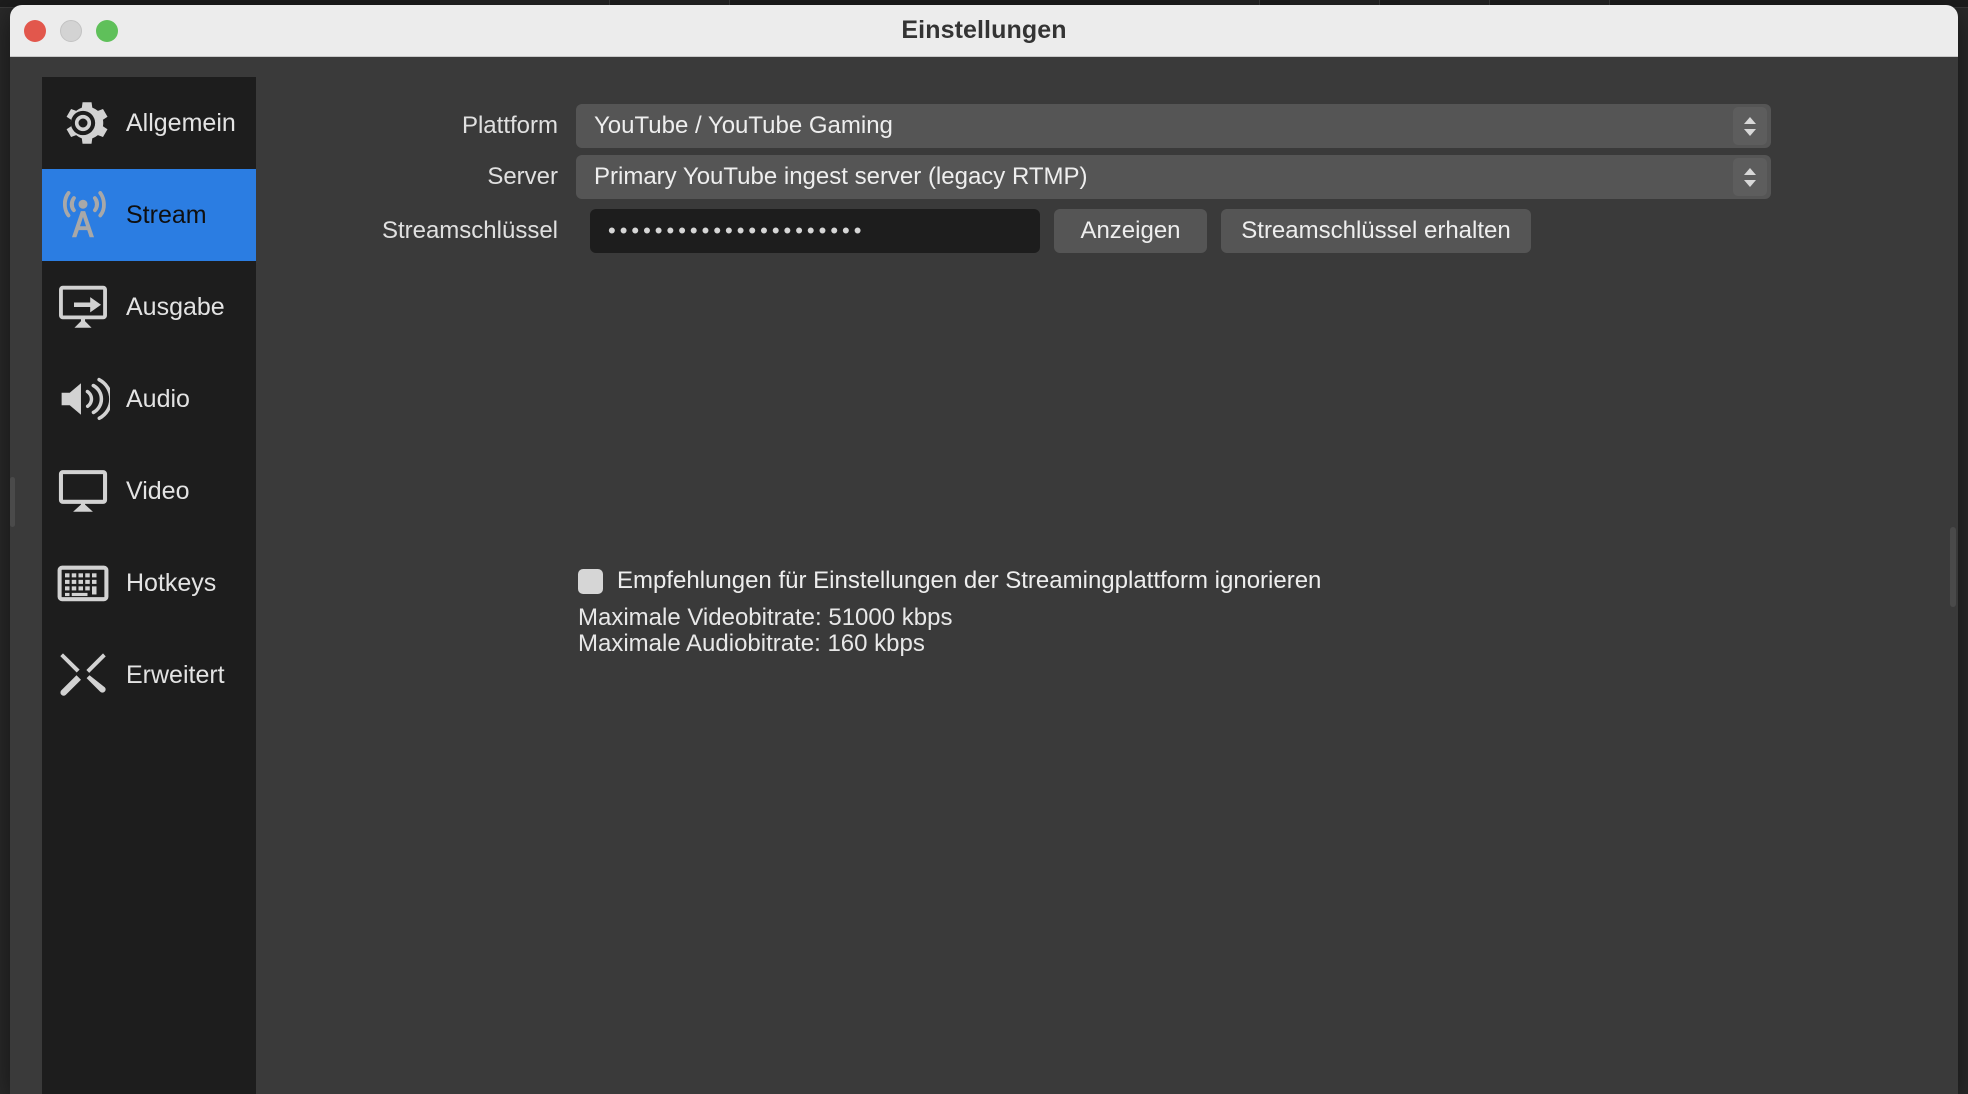 The image size is (1968, 1094). I want to click on sidebar-item-label: Audio, so click(158, 398).